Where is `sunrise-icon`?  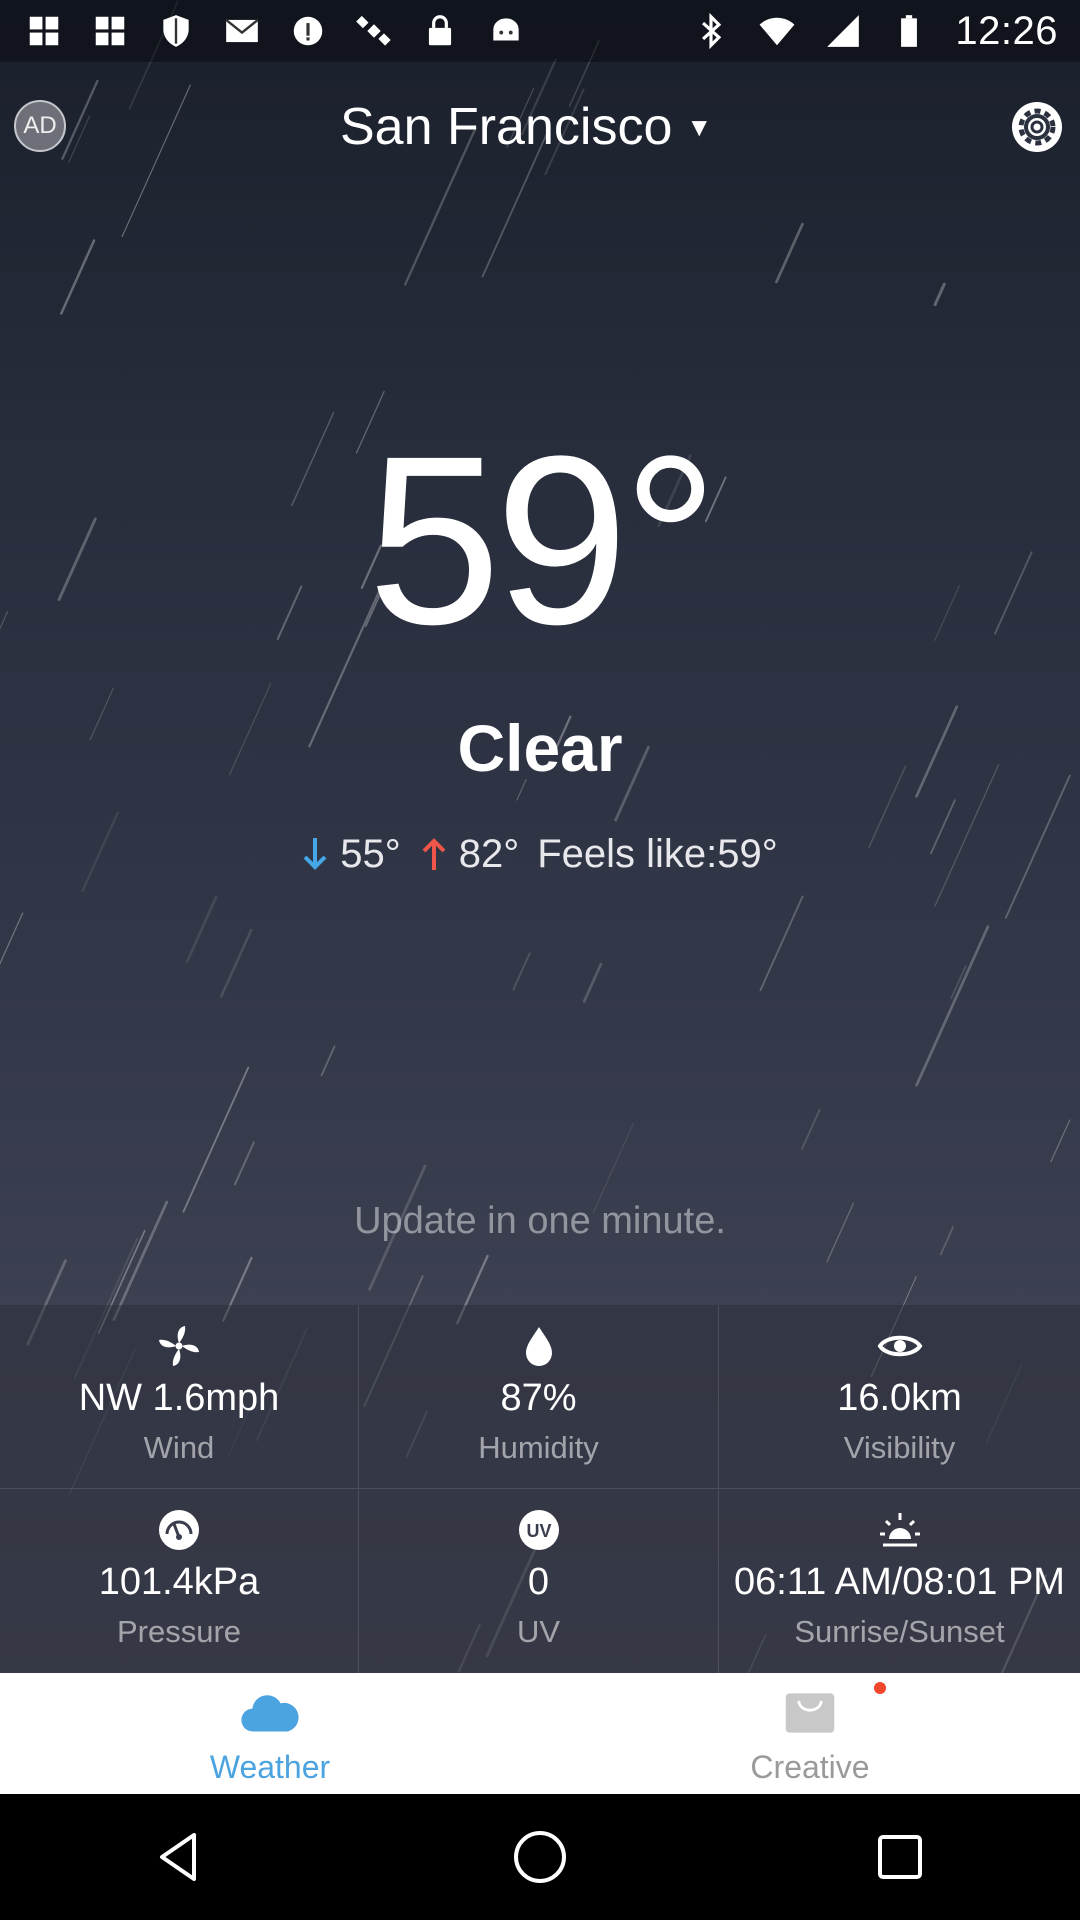
sunrise-icon is located at coordinates (900, 1530).